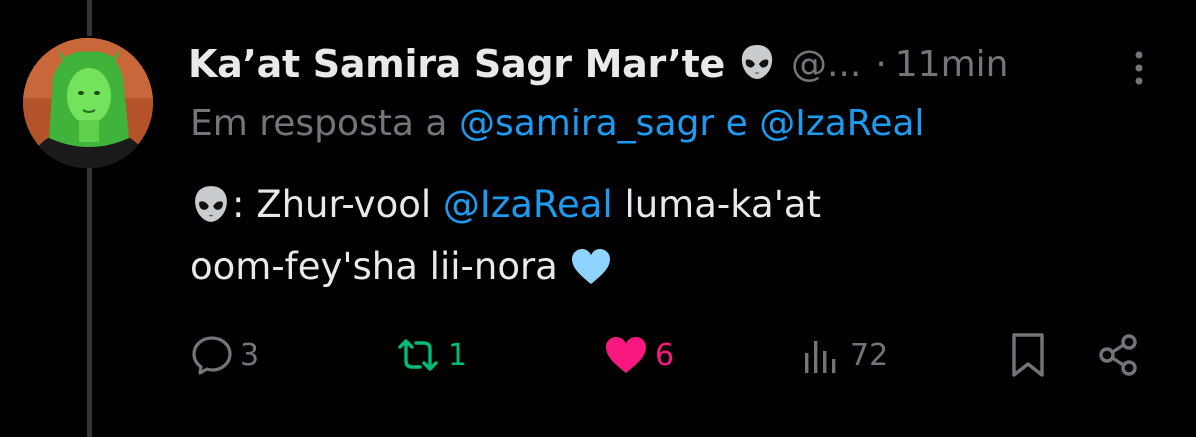 This screenshot has width=1196, height=437. I want to click on light-blue-heart-icon, so click(591, 266).